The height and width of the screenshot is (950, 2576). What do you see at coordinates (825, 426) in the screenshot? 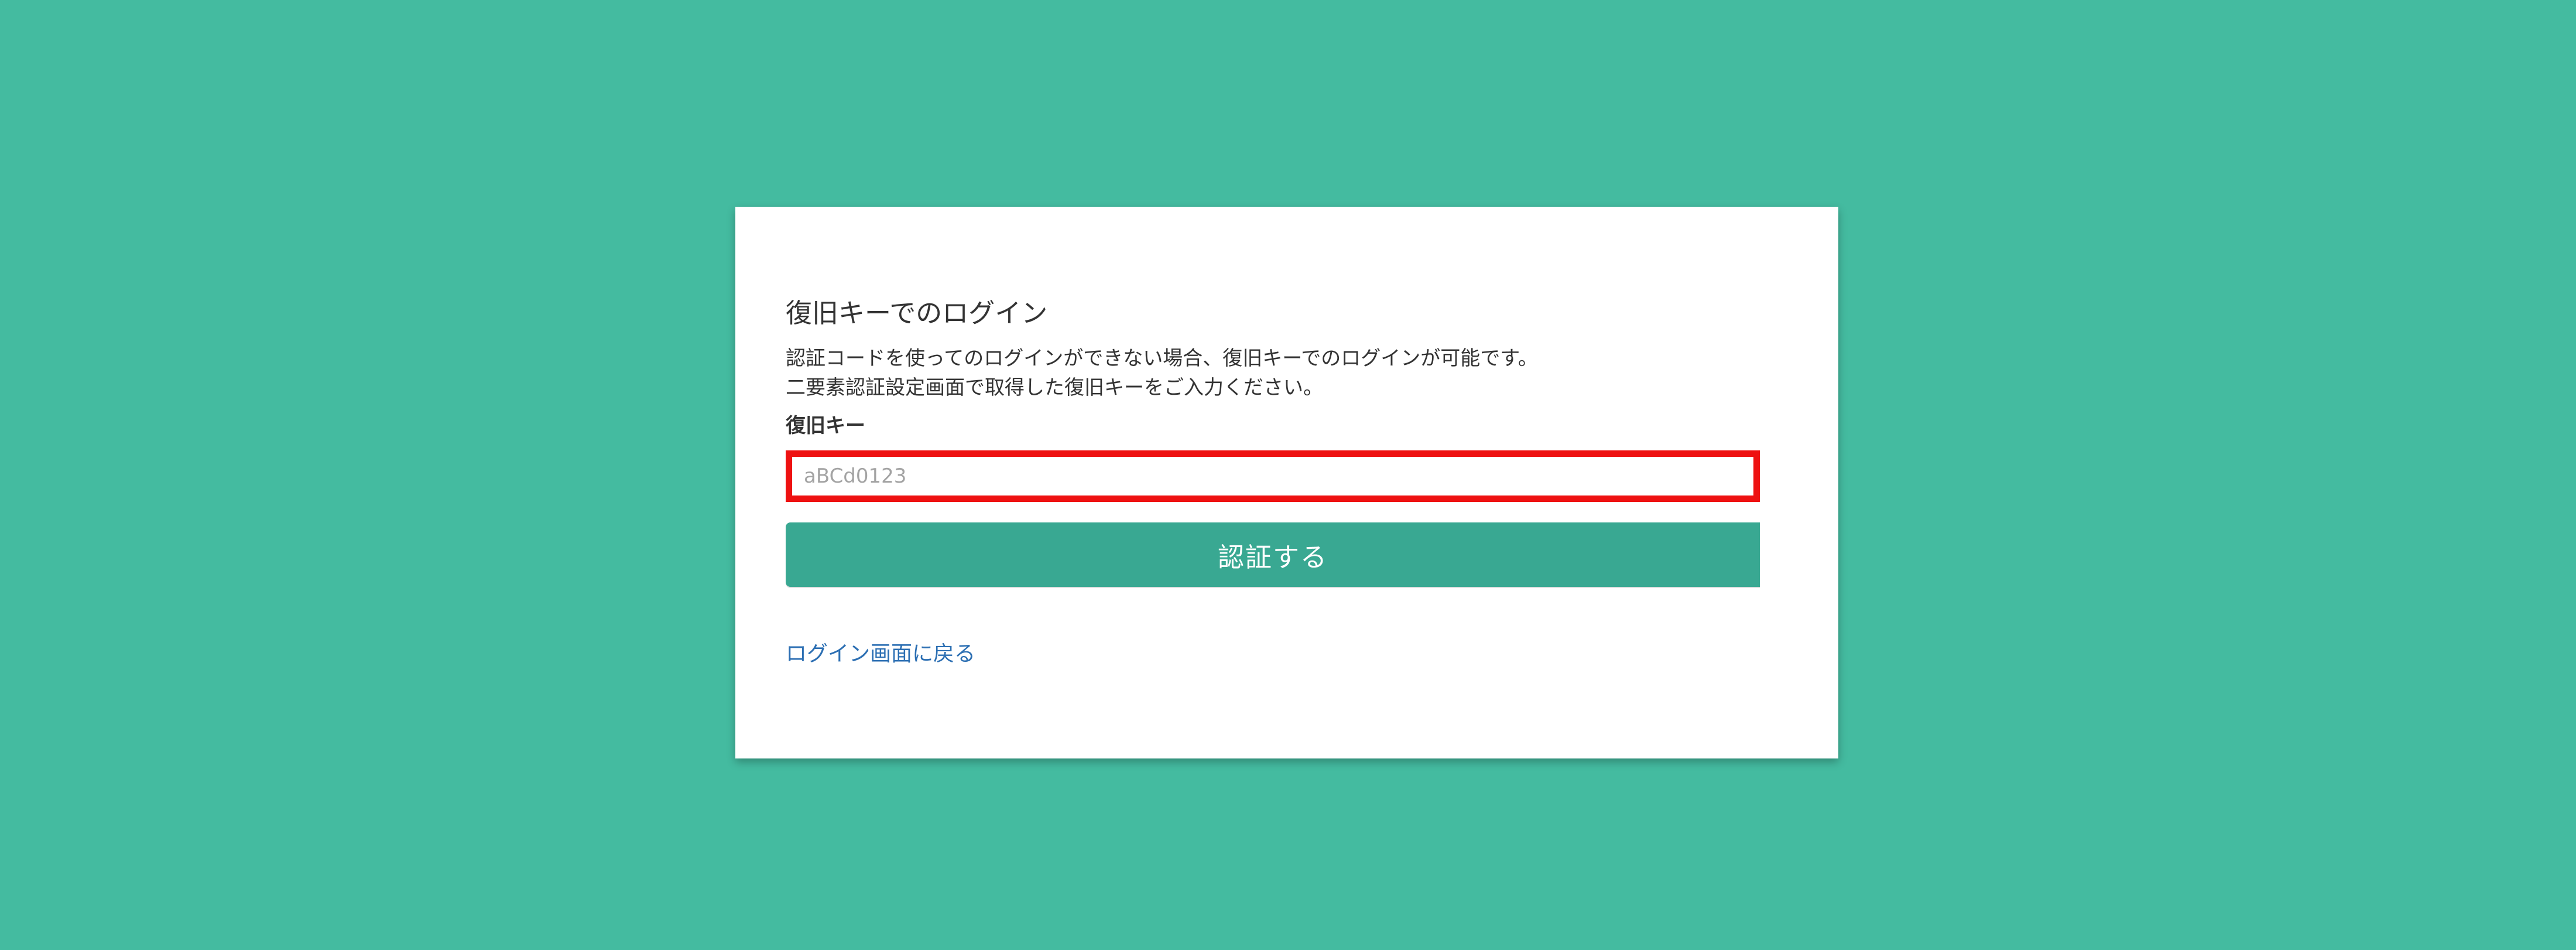
I see `recovery-key-label: 復旧キー` at bounding box center [825, 426].